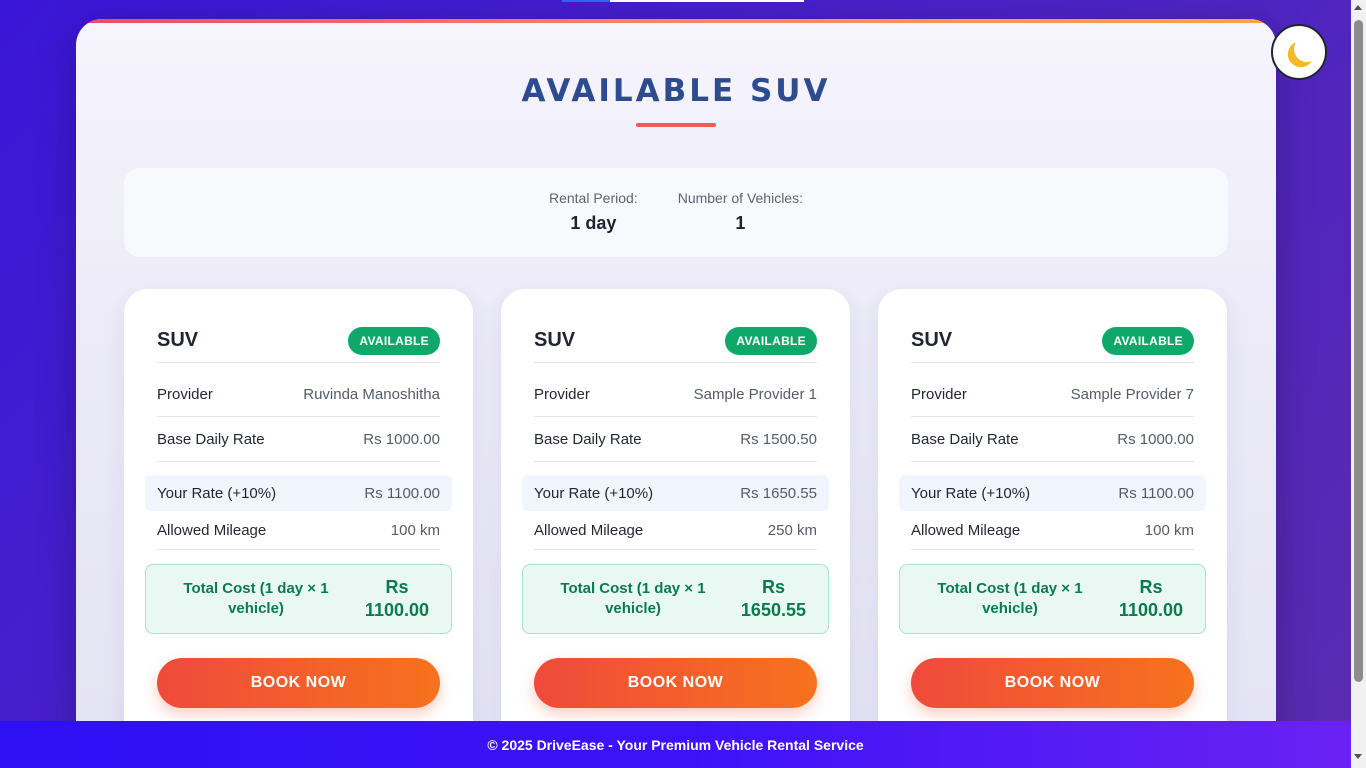 The width and height of the screenshot is (1366, 768). Describe the element at coordinates (1358, 351) in the screenshot. I see `scrollbar-thumb` at that location.